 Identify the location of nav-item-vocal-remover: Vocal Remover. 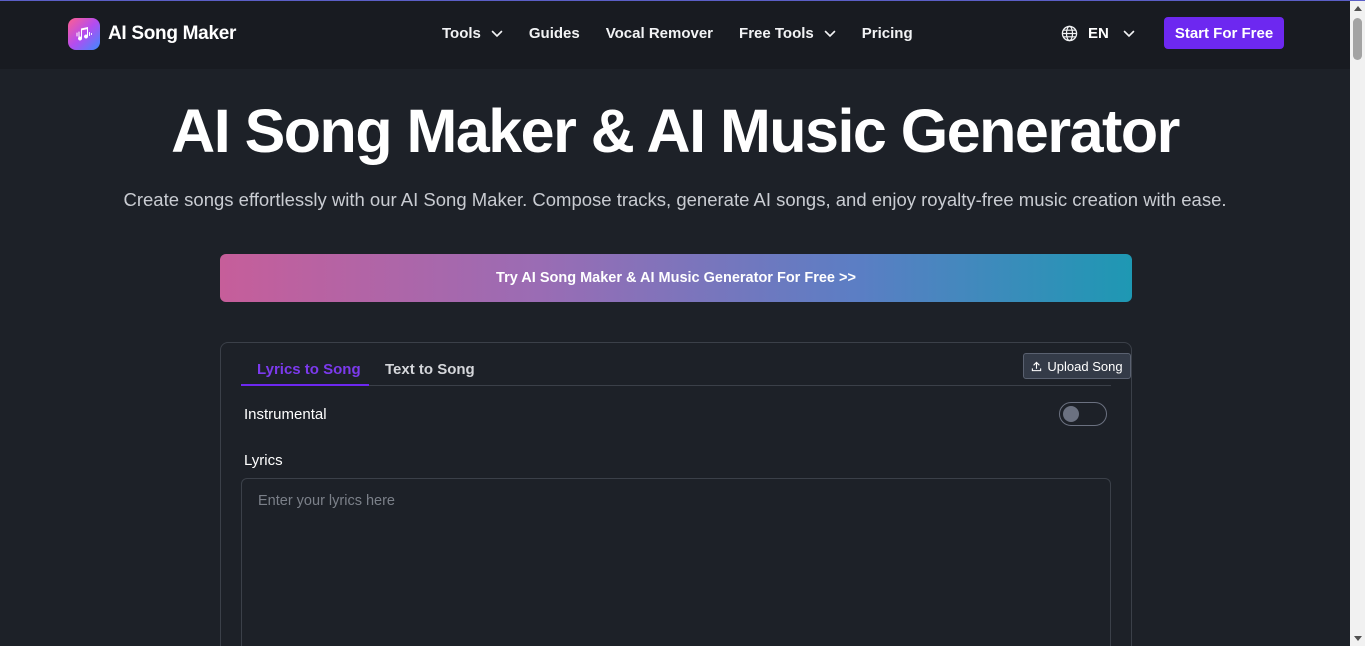
(659, 33).